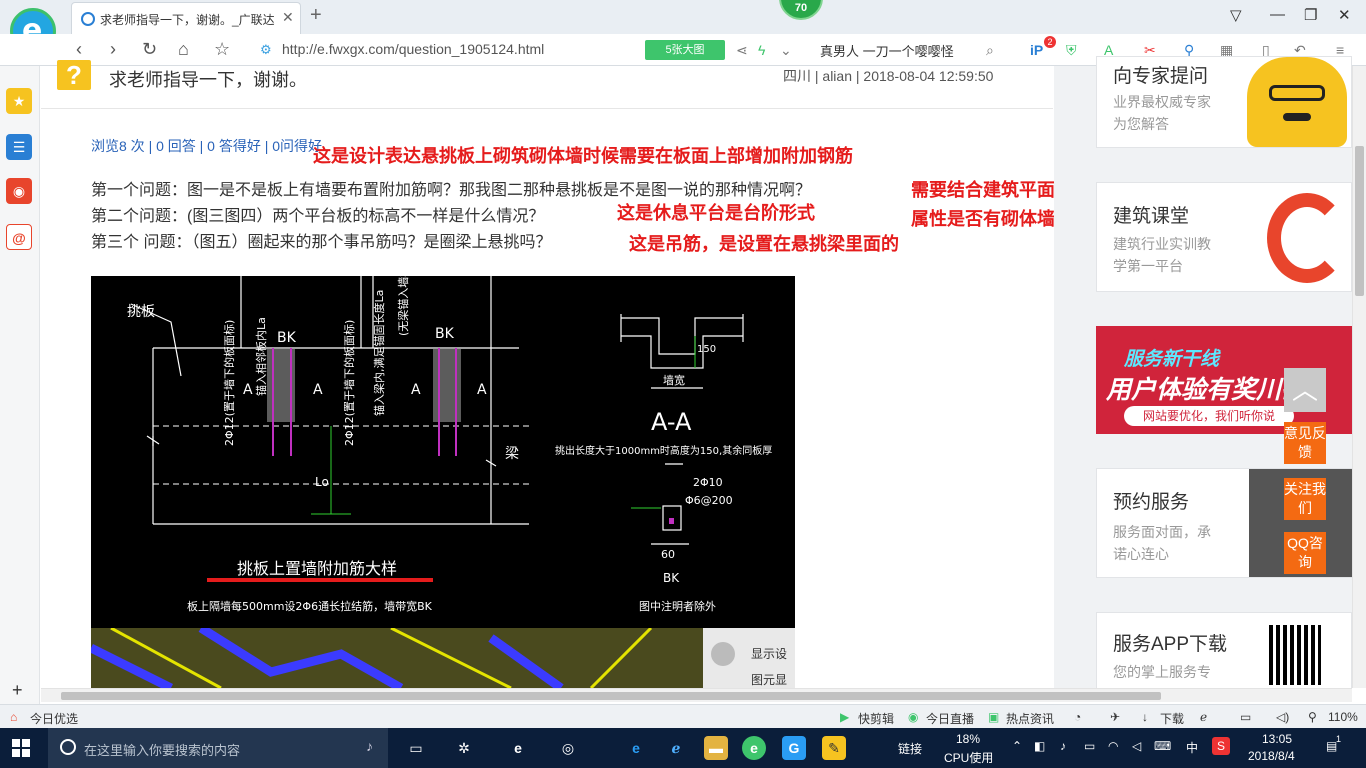  I want to click on course-sub2: 学第一平台, so click(1148, 266).